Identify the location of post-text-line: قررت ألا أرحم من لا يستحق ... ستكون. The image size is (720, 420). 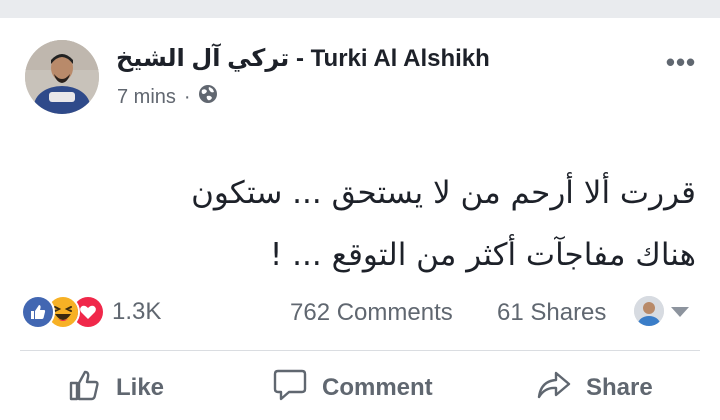
(443, 193).